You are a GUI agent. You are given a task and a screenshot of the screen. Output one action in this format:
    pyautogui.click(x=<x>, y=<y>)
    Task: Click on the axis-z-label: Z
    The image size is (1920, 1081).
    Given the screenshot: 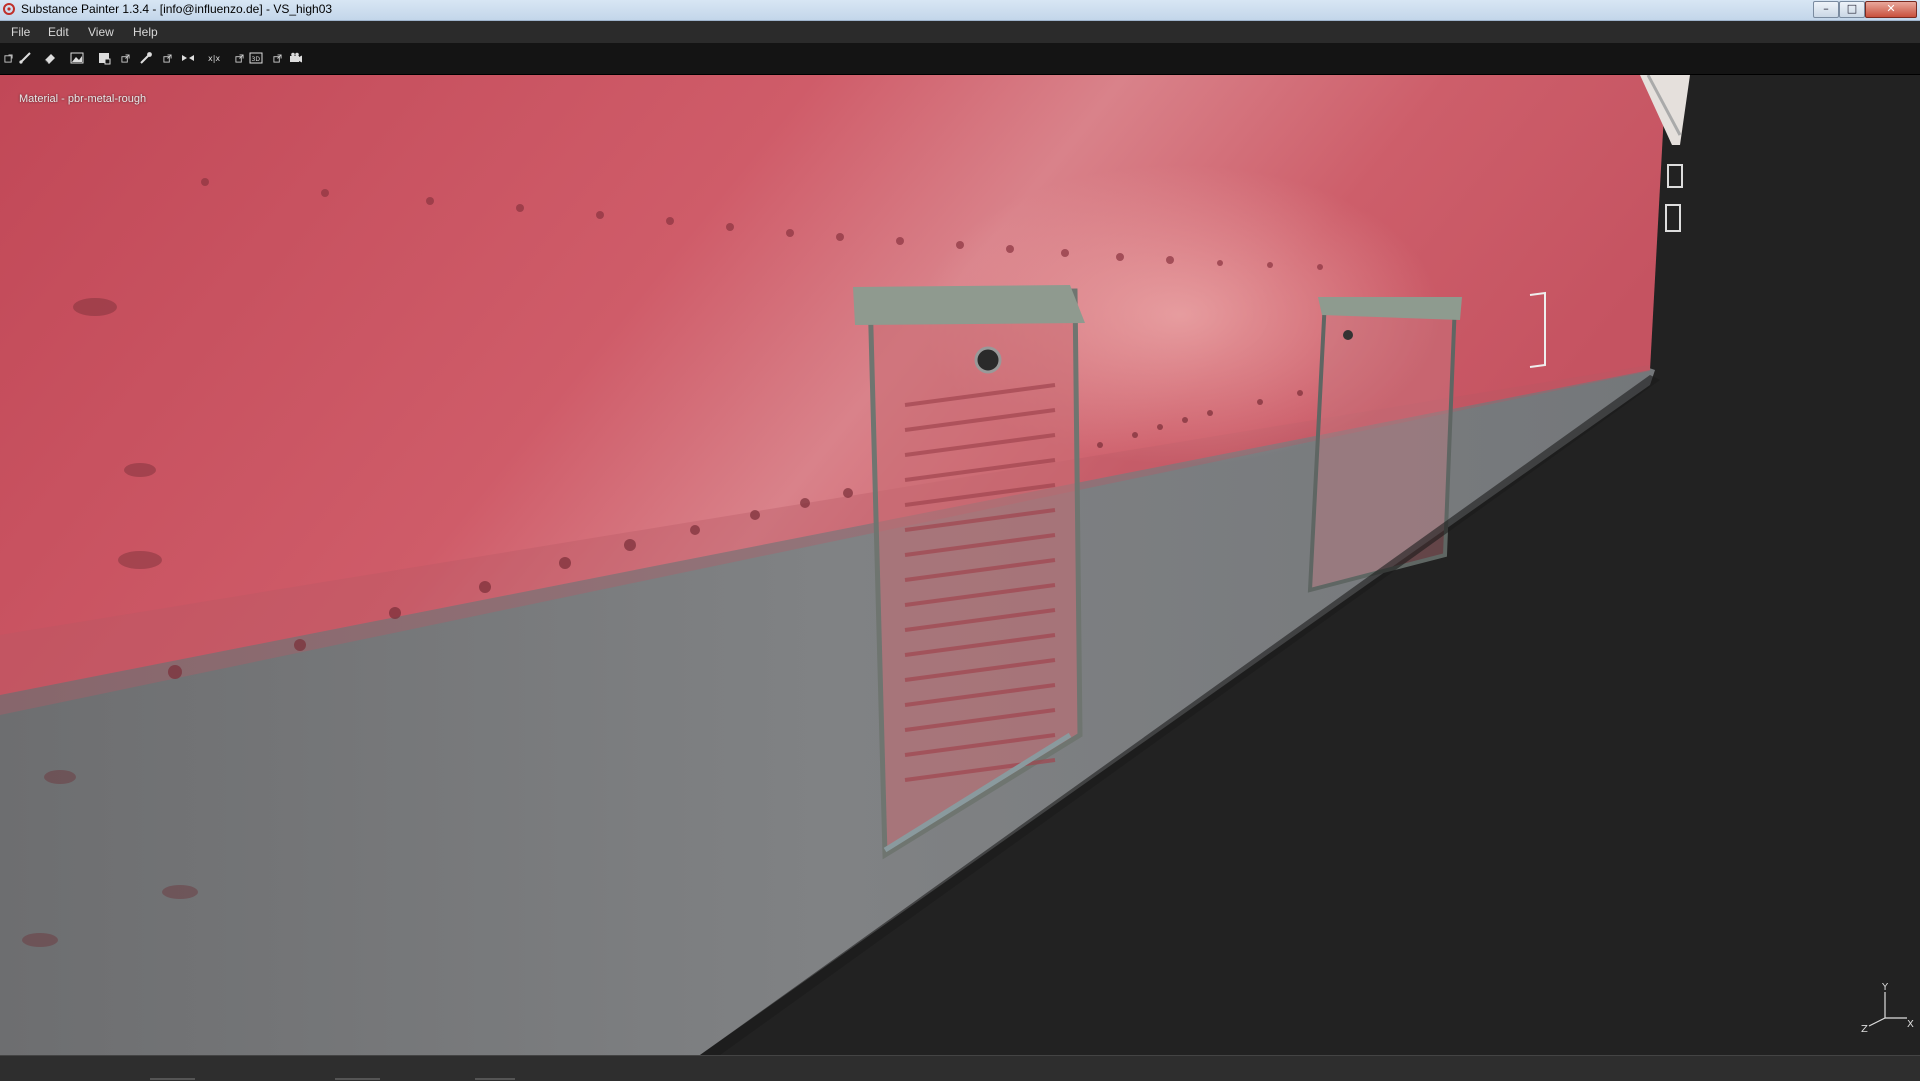 What is the action you would take?
    pyautogui.click(x=1864, y=1029)
    